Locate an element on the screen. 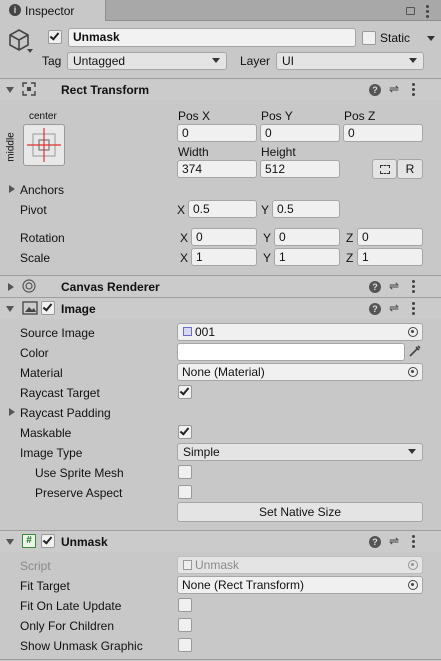 Image resolution: width=441 pixels, height=661 pixels. posx-label: Pos X is located at coordinates (194, 116).